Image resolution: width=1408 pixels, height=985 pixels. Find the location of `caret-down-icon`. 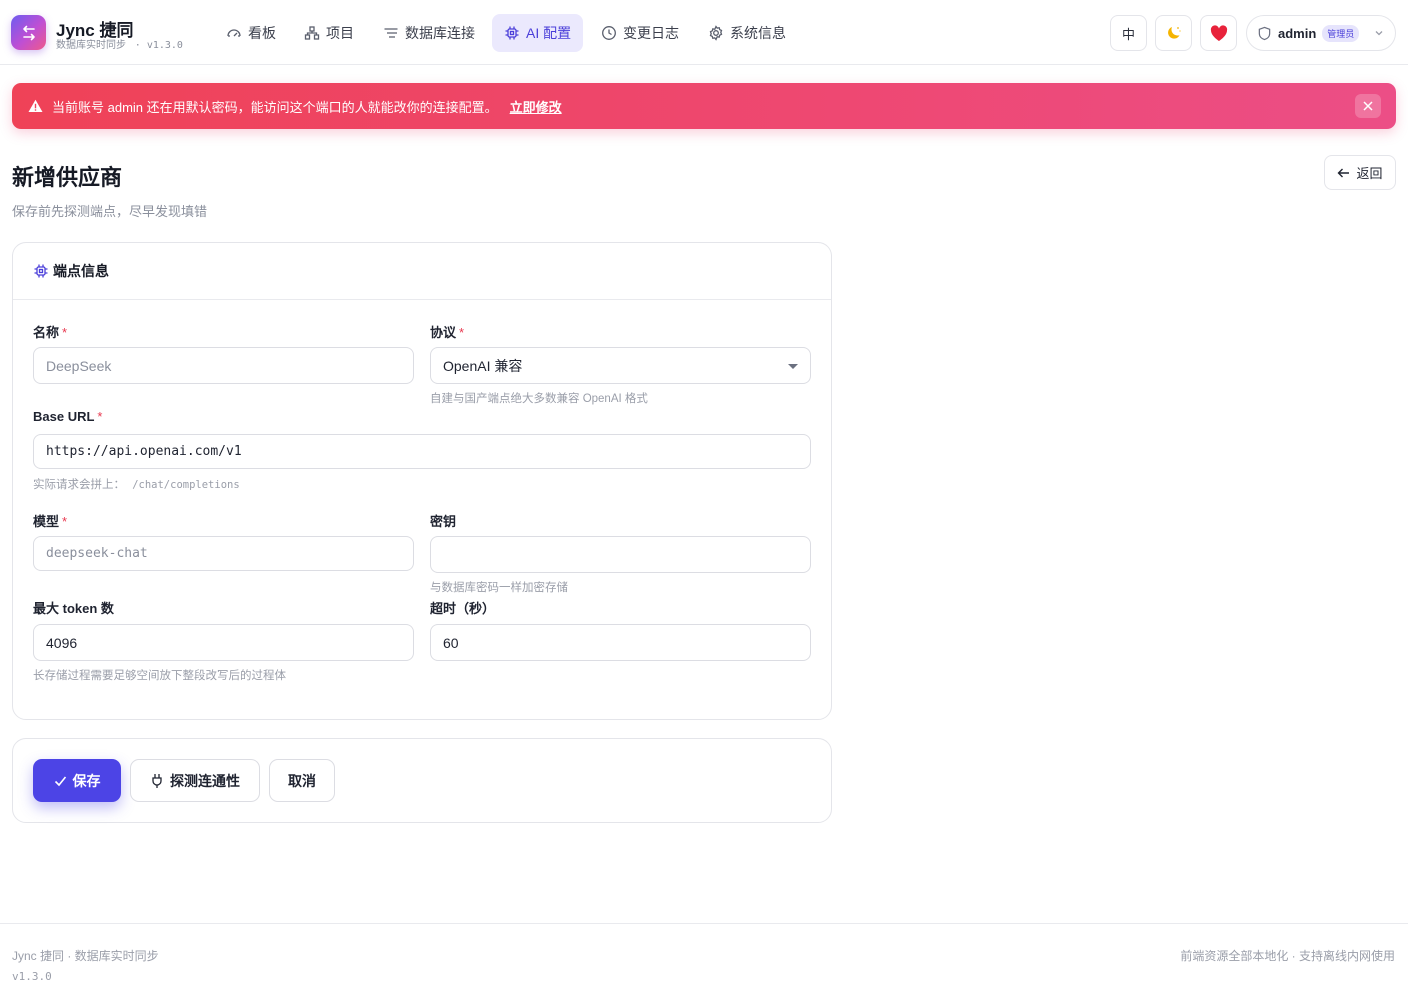

caret-down-icon is located at coordinates (793, 366).